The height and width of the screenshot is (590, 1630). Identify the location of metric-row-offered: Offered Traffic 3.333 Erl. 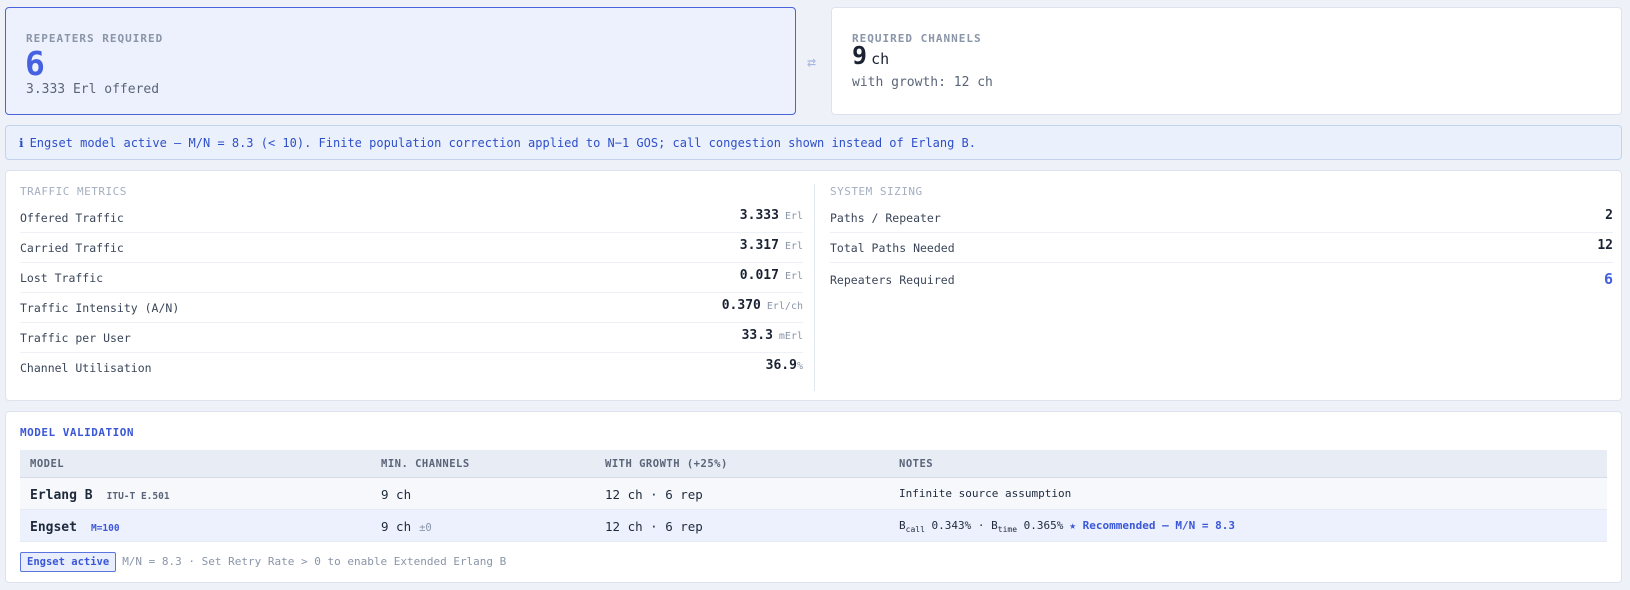
(411, 218).